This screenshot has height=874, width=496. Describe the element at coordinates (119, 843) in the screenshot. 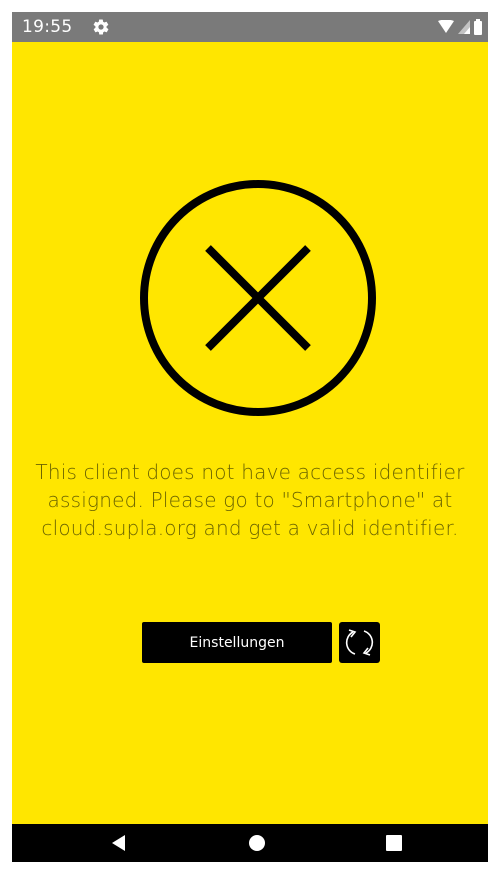

I see `back-triangle-icon` at that location.